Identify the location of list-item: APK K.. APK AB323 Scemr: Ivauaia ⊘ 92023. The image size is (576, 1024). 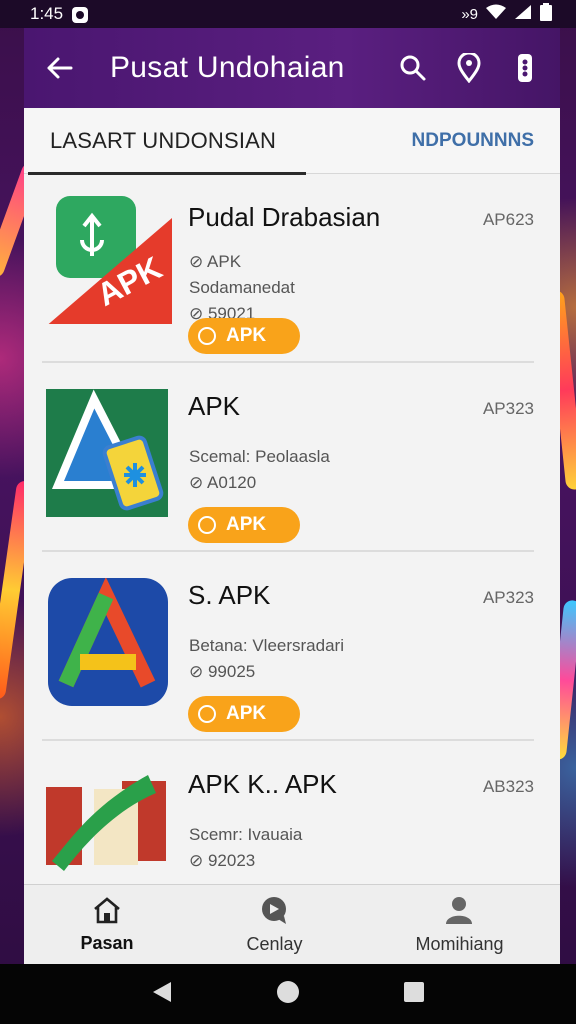
(288, 812).